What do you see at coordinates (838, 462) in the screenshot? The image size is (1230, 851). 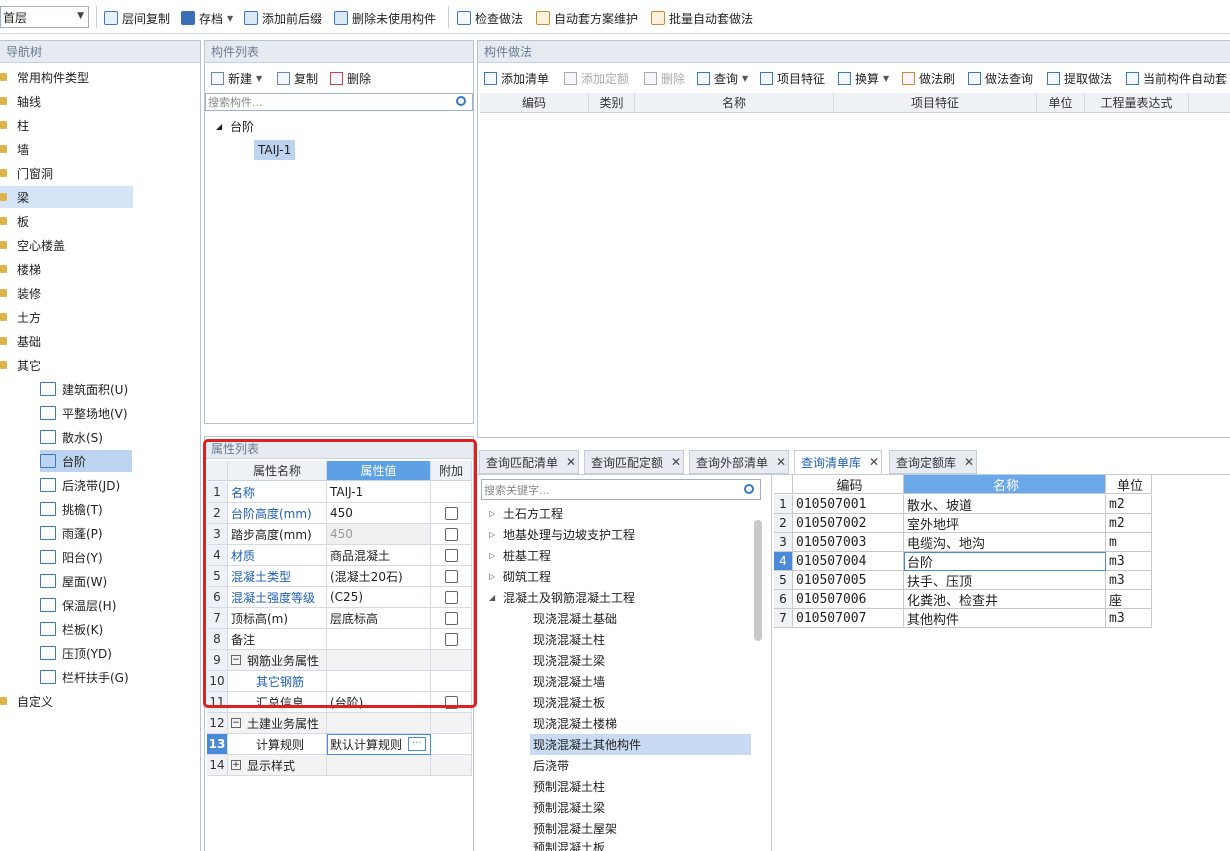 I see `tab-3: 查询清单库 ✕` at bounding box center [838, 462].